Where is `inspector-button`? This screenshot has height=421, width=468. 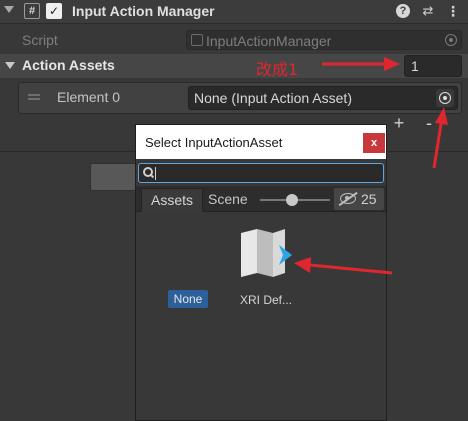 inspector-button is located at coordinates (114, 177).